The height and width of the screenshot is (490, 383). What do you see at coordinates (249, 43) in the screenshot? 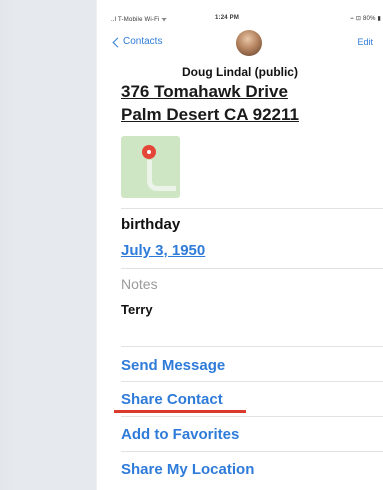
I see `avatar` at bounding box center [249, 43].